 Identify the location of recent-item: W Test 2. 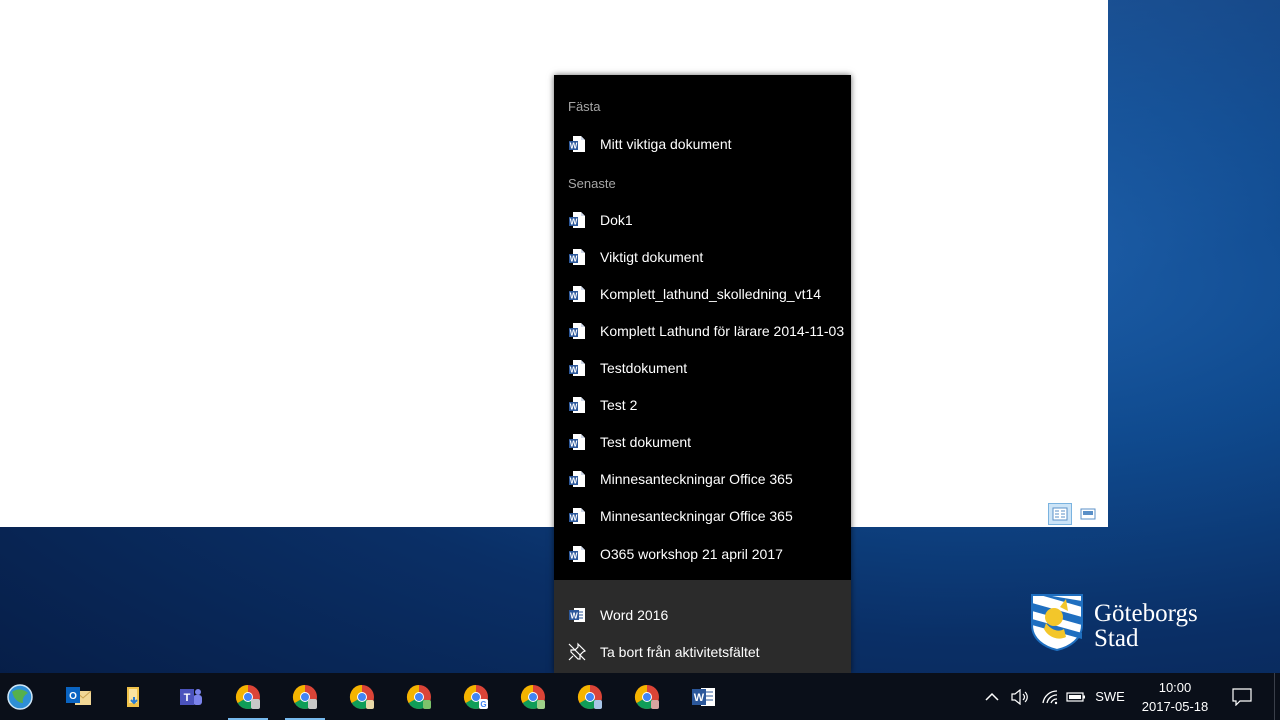
(702, 404).